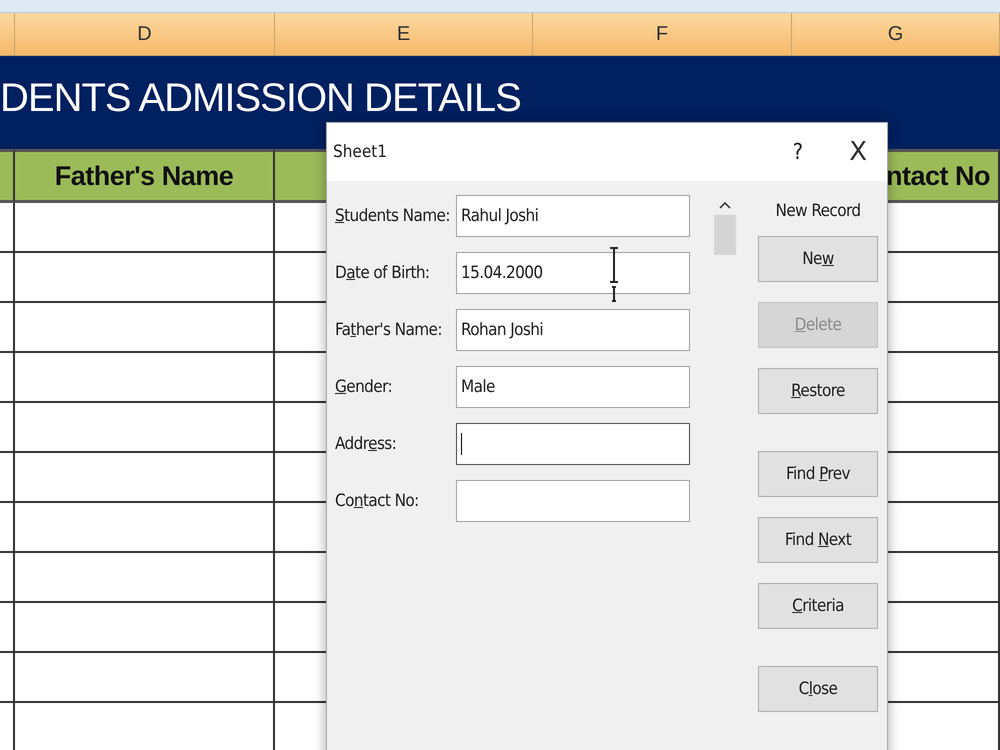 The height and width of the screenshot is (750, 1000). I want to click on dialog-title: Sheet1, so click(360, 152).